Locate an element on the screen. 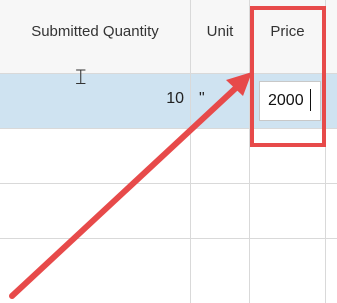  header-price-label: Price is located at coordinates (287, 31).